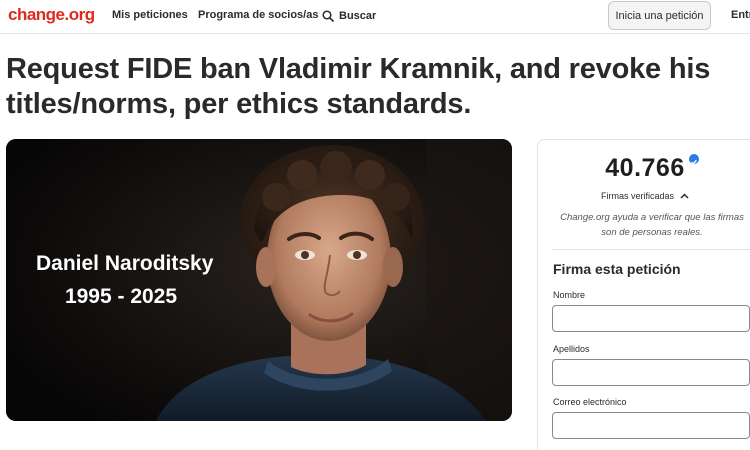 This screenshot has width=750, height=450. Describe the element at coordinates (651, 249) in the screenshot. I see `panel-divider` at that location.